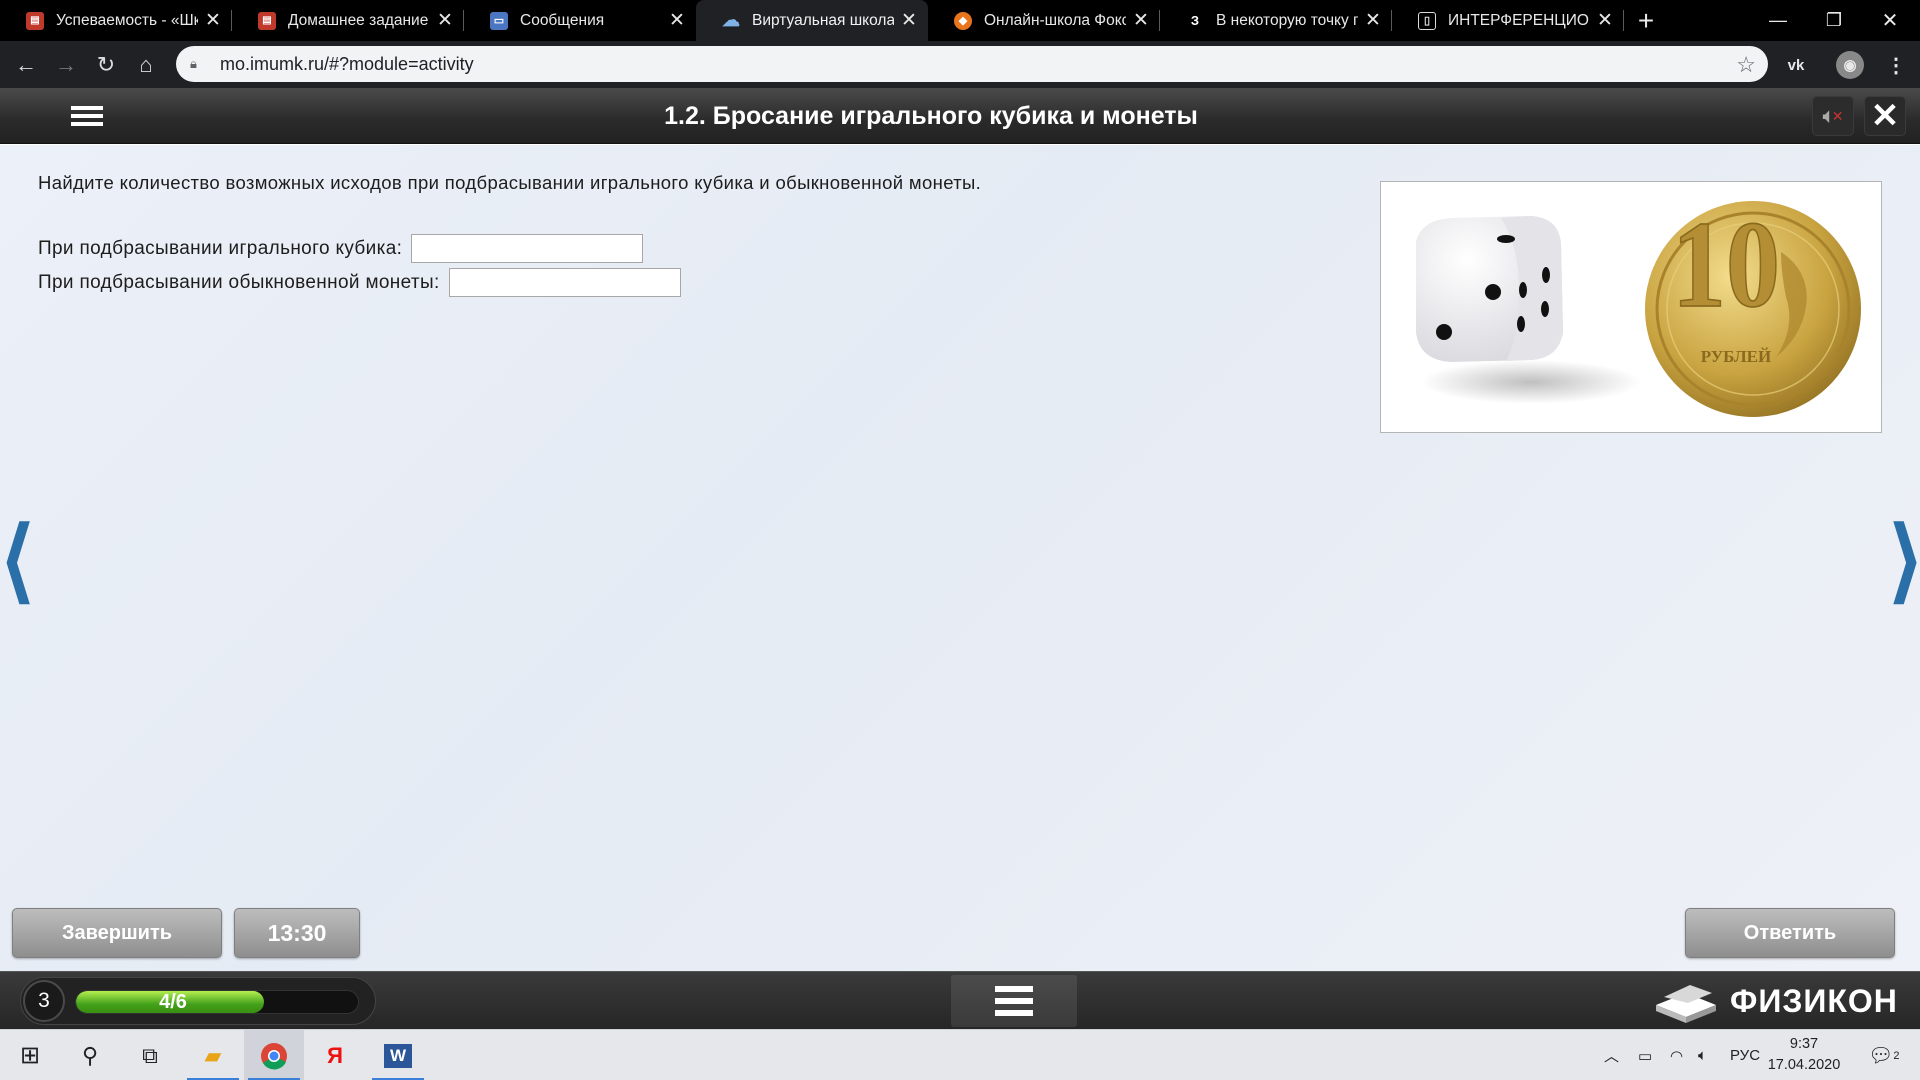 This screenshot has width=1920, height=1080. What do you see at coordinates (17, 561) in the screenshot?
I see `prev-step-arrow-icon: ⟨` at bounding box center [17, 561].